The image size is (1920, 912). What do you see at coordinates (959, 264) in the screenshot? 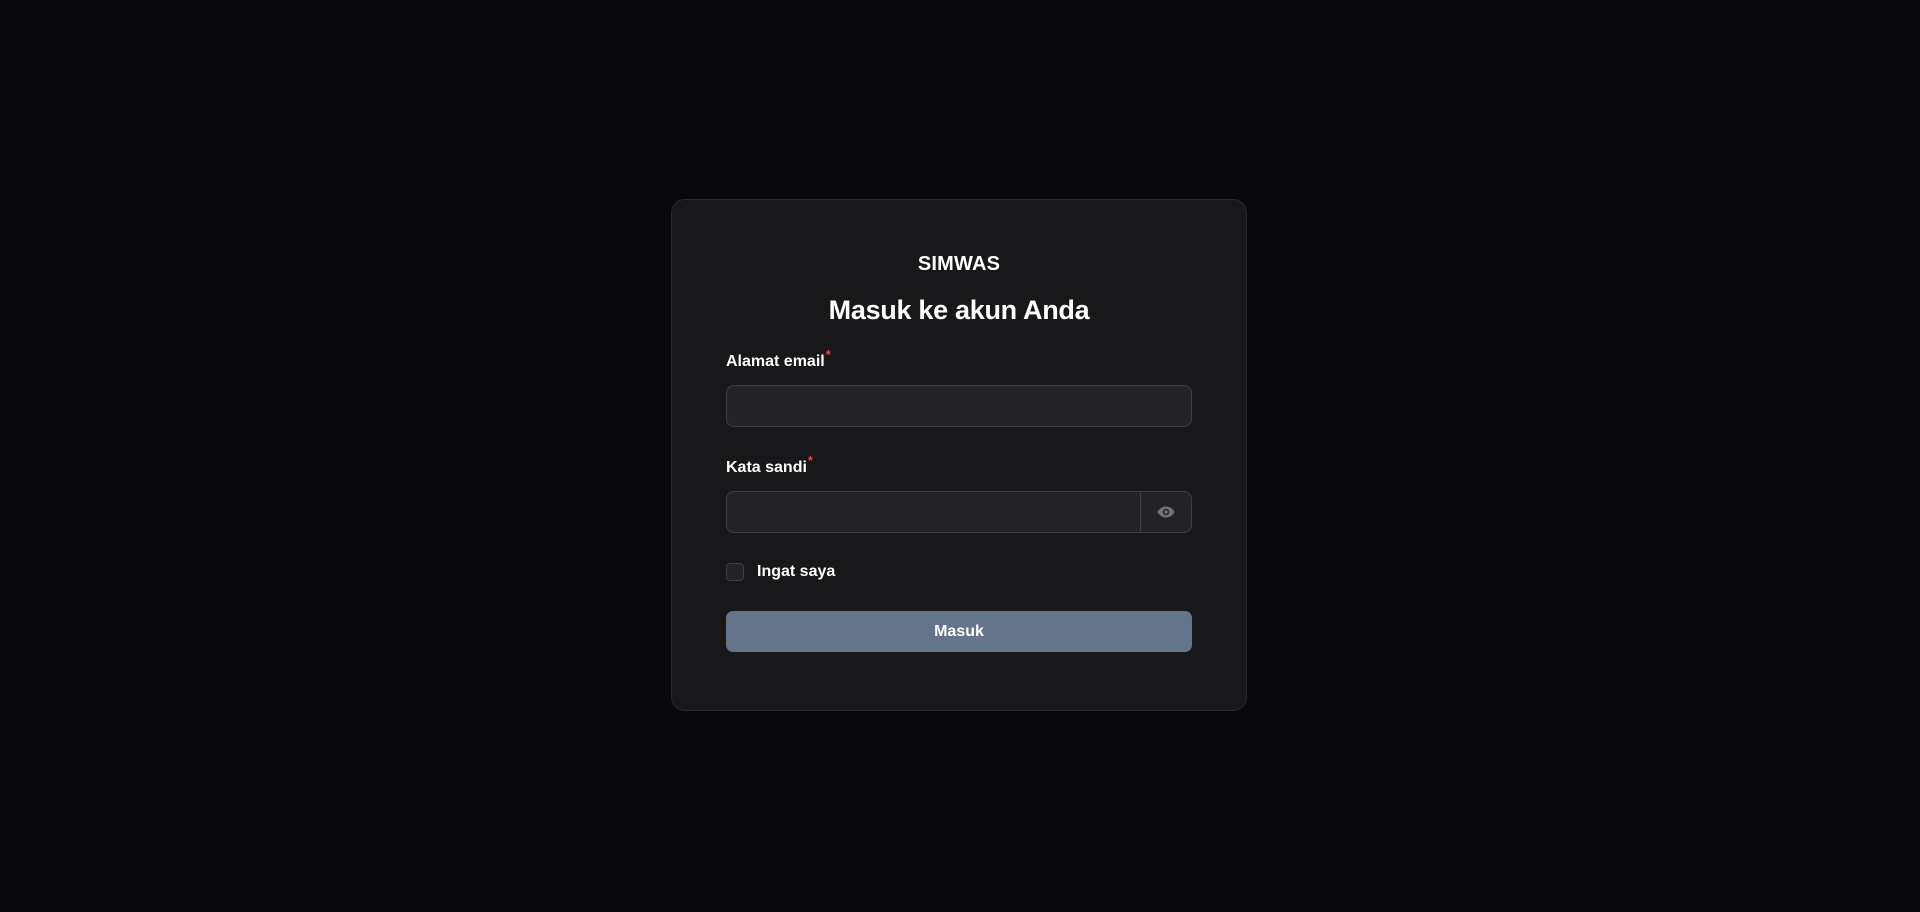
I see `brand-name: SIMWAS` at bounding box center [959, 264].